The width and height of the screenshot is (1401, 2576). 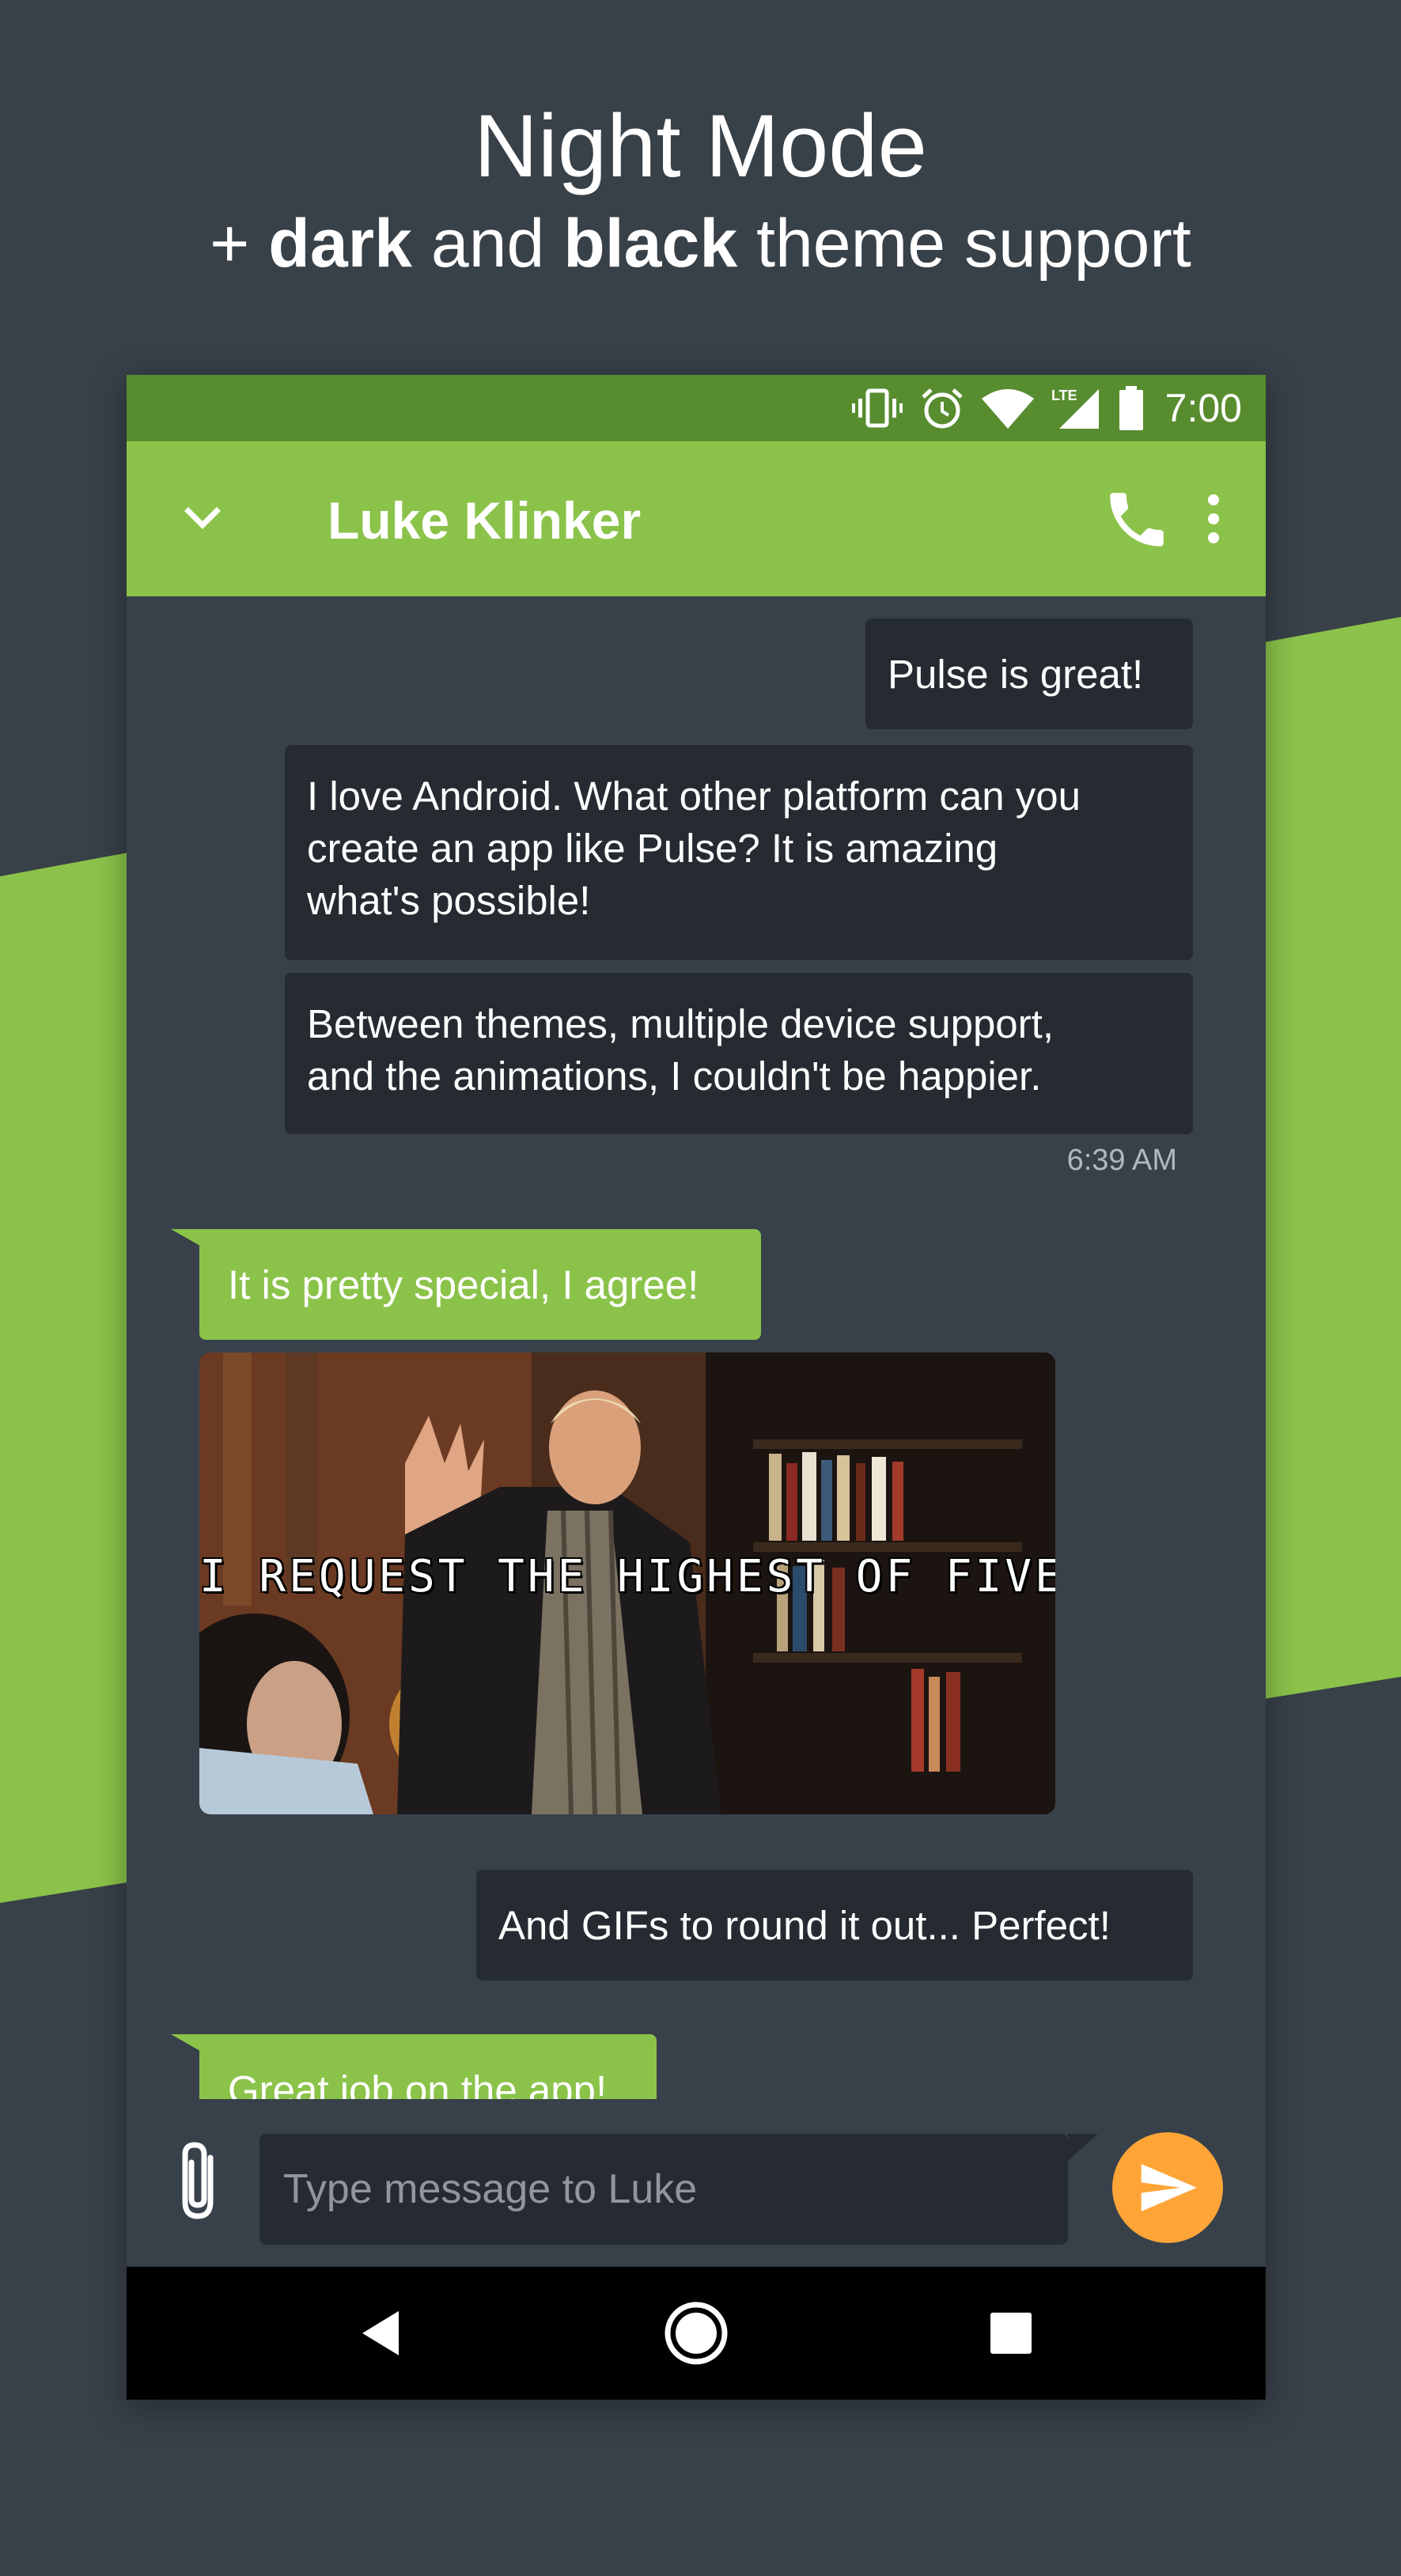 I want to click on message-bubble-received: Great job on the app!, so click(x=428, y=2066).